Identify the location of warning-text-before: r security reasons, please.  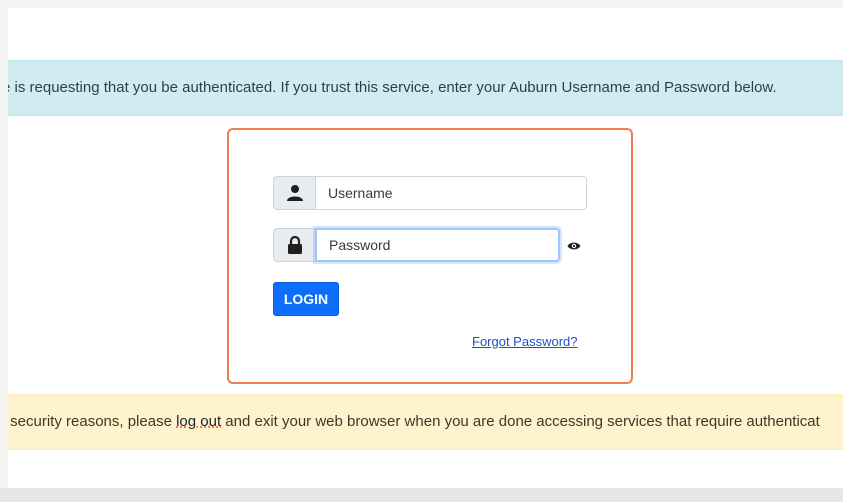
(92, 421).